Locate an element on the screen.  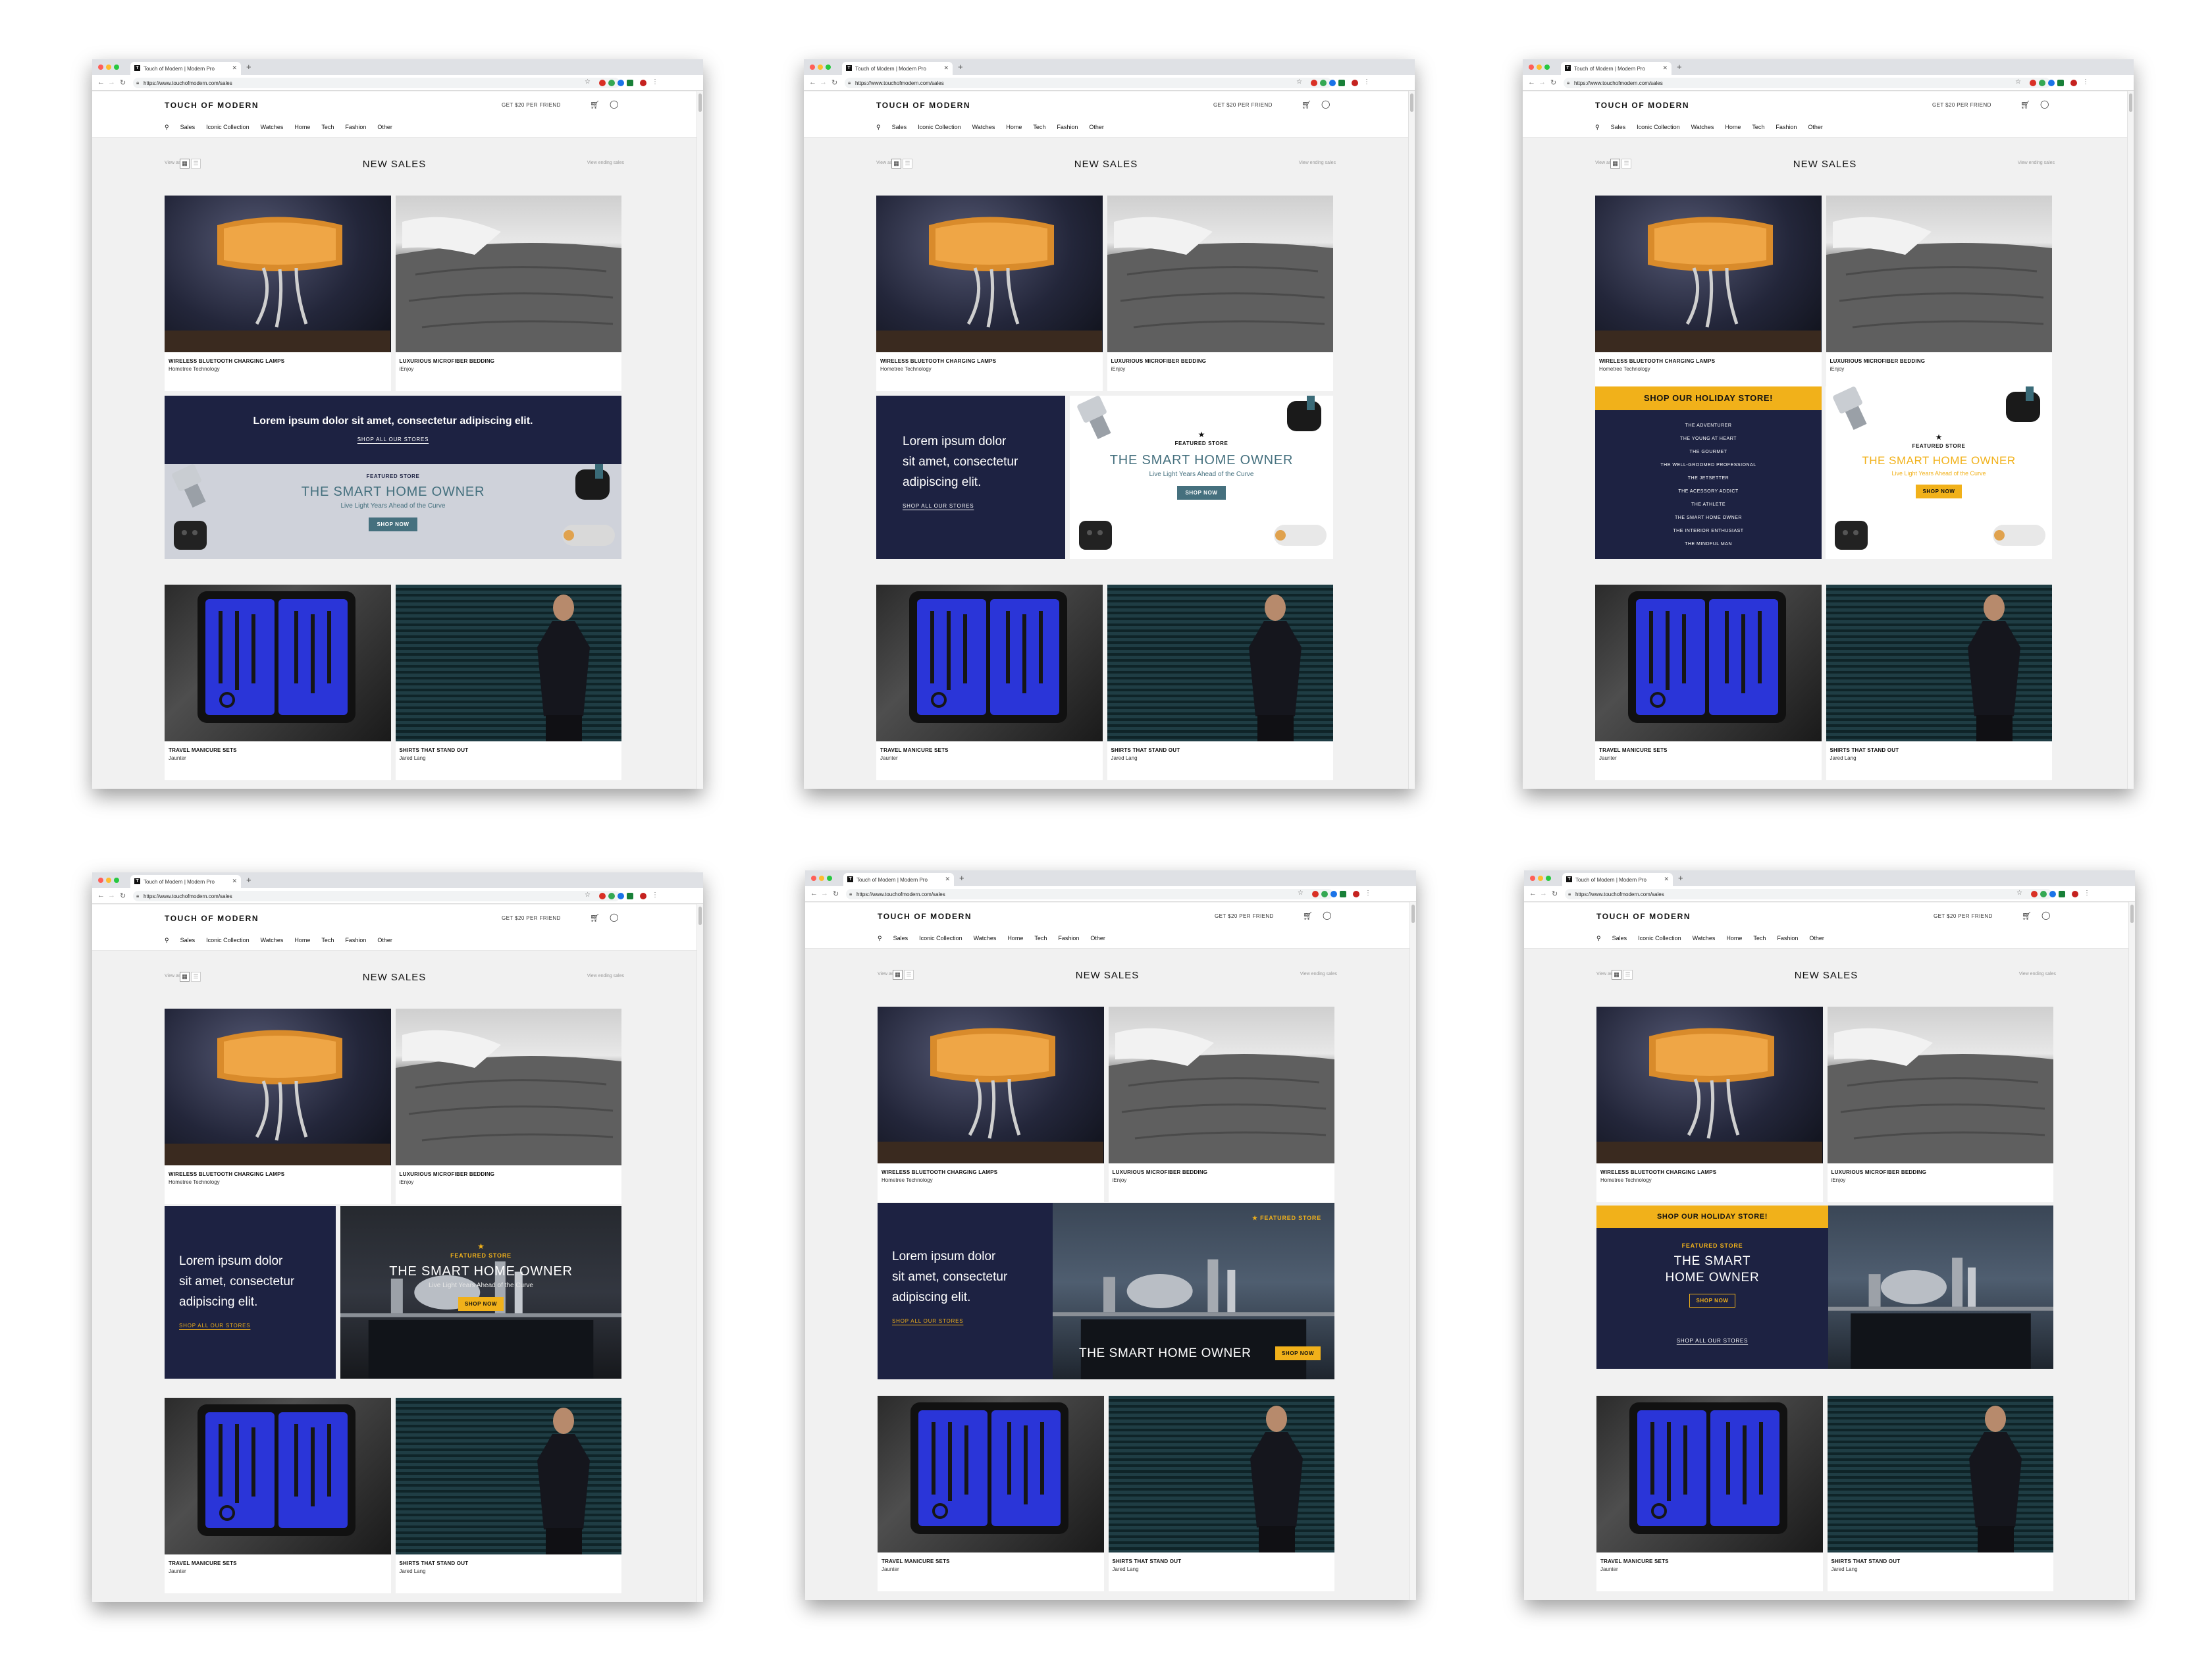
holiday-list-item: THE MINDFUL MAN is located at coordinates (1708, 544).